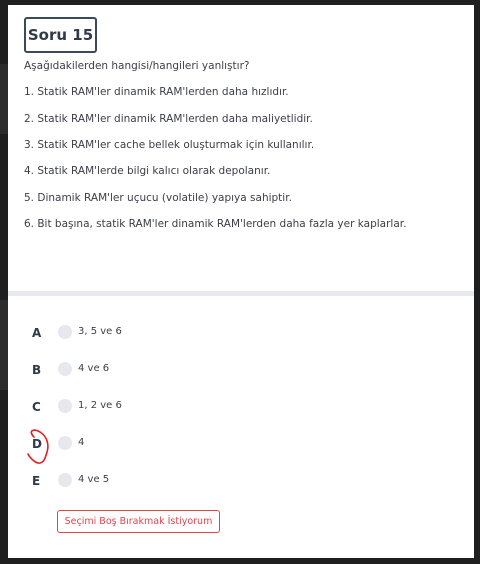 The image size is (480, 564). Describe the element at coordinates (100, 331) in the screenshot. I see `option-a-label: 3, 5 ve 6` at that location.